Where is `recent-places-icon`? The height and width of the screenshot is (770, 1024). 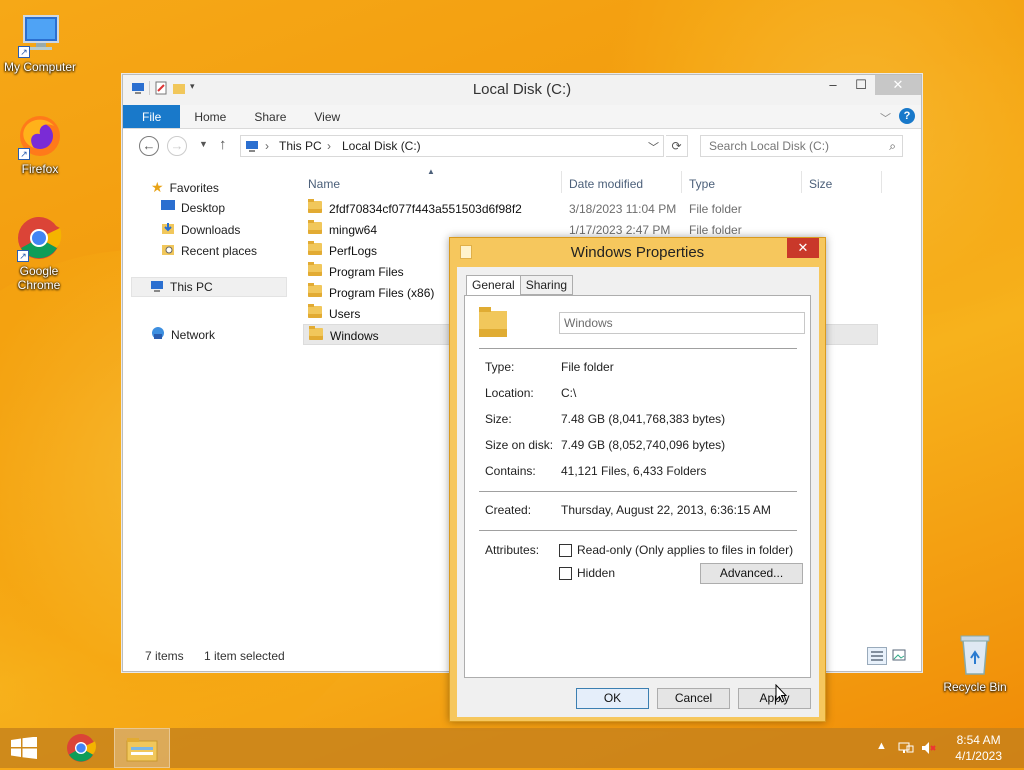 recent-places-icon is located at coordinates (168, 250).